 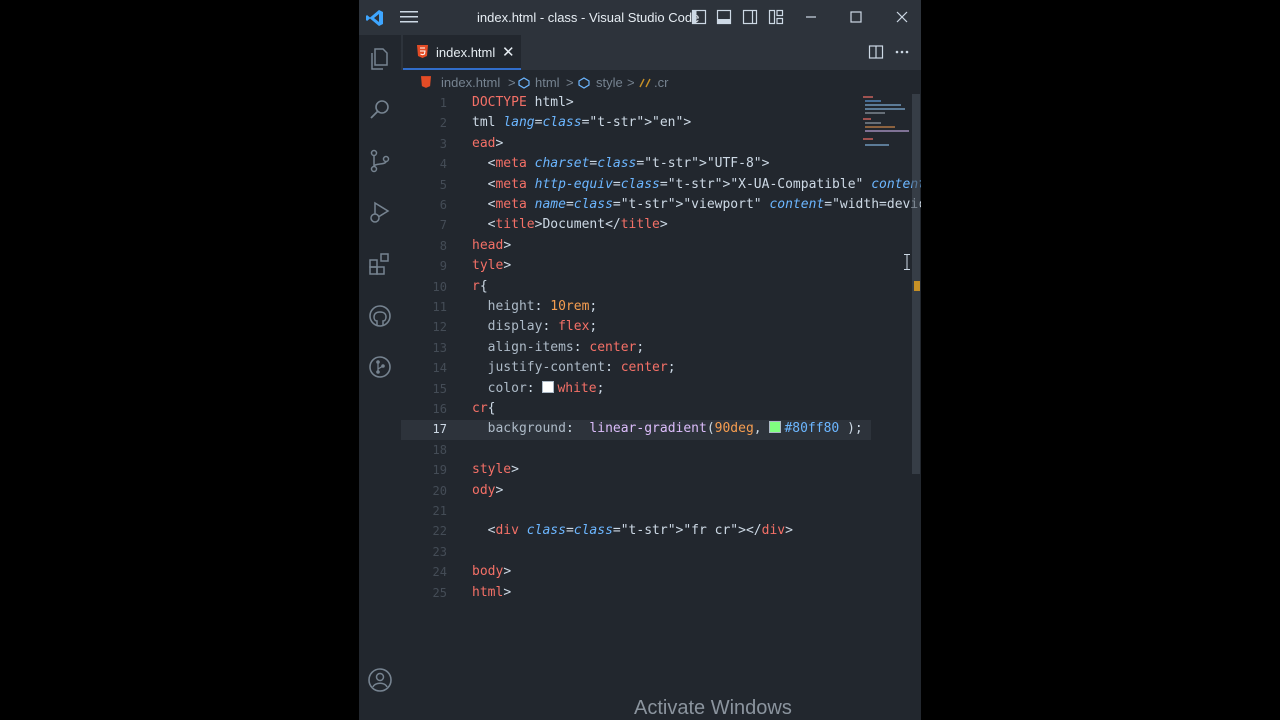 I want to click on editor-tabs: index.html ✕, so click(x=661, y=52).